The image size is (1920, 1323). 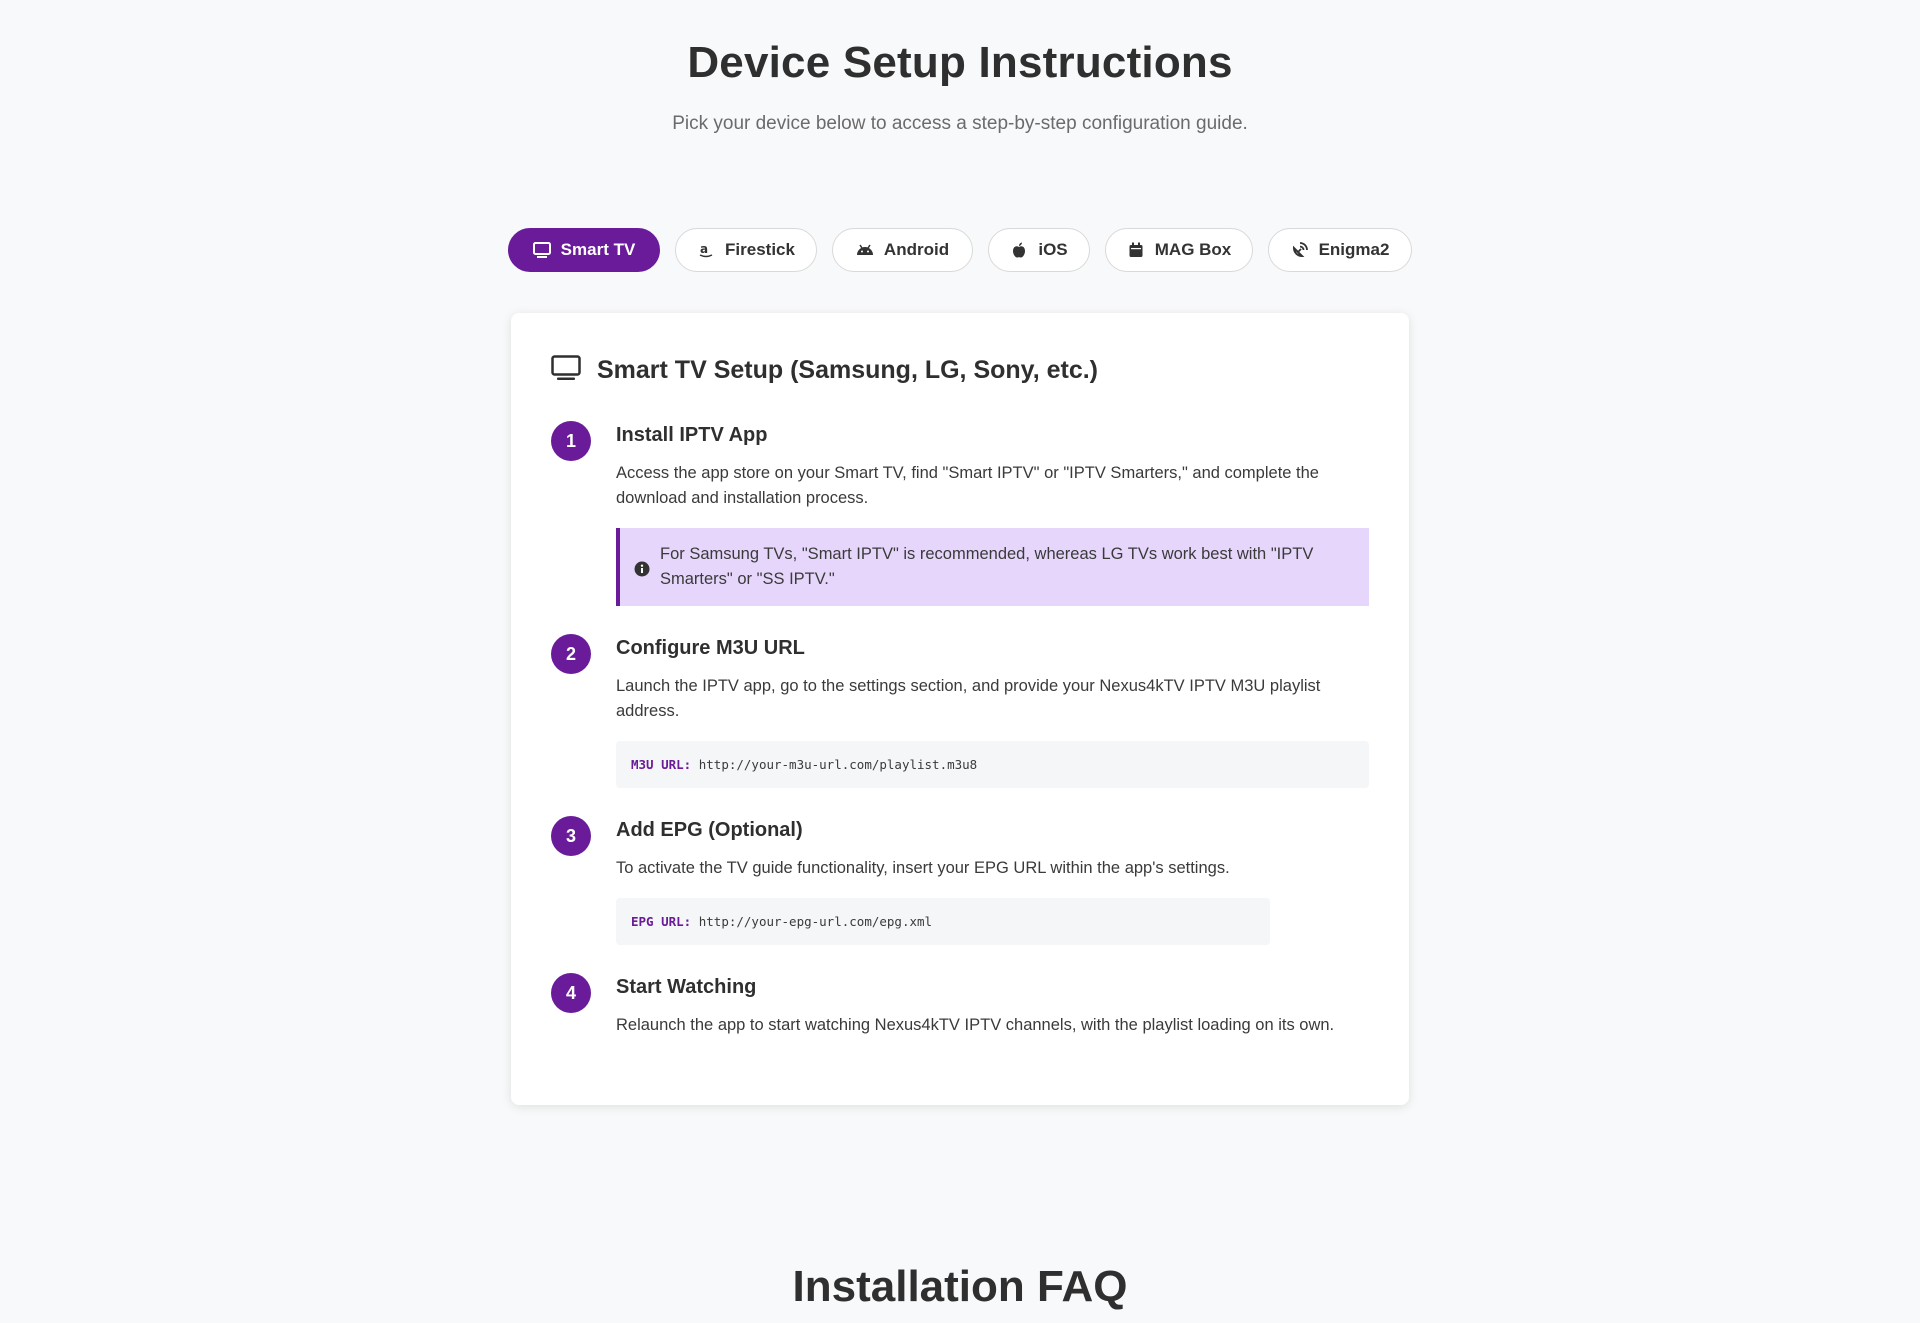 I want to click on device-tabs: Smart TV a Firestick Android iOS MAG Box, so click(x=960, y=250).